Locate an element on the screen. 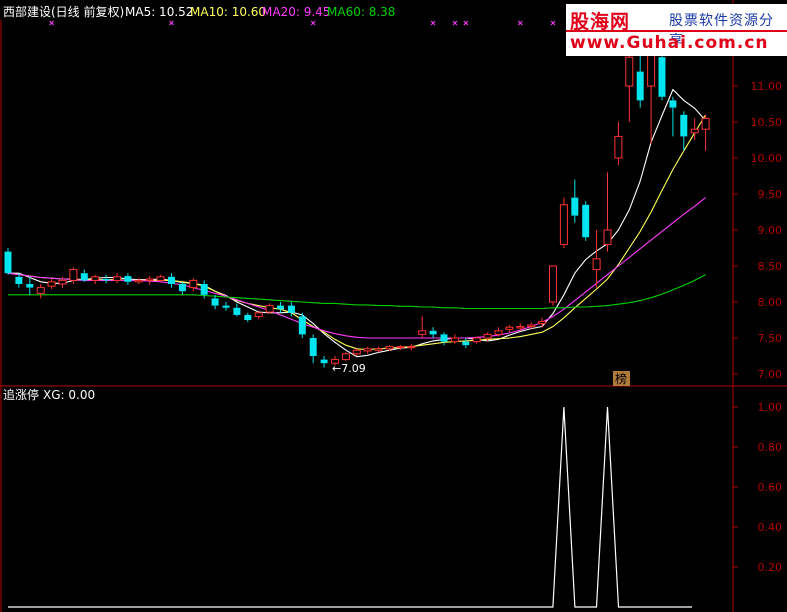 The width and height of the screenshot is (787, 612). price-tick-label-7: 10.50 is located at coordinates (767, 122).